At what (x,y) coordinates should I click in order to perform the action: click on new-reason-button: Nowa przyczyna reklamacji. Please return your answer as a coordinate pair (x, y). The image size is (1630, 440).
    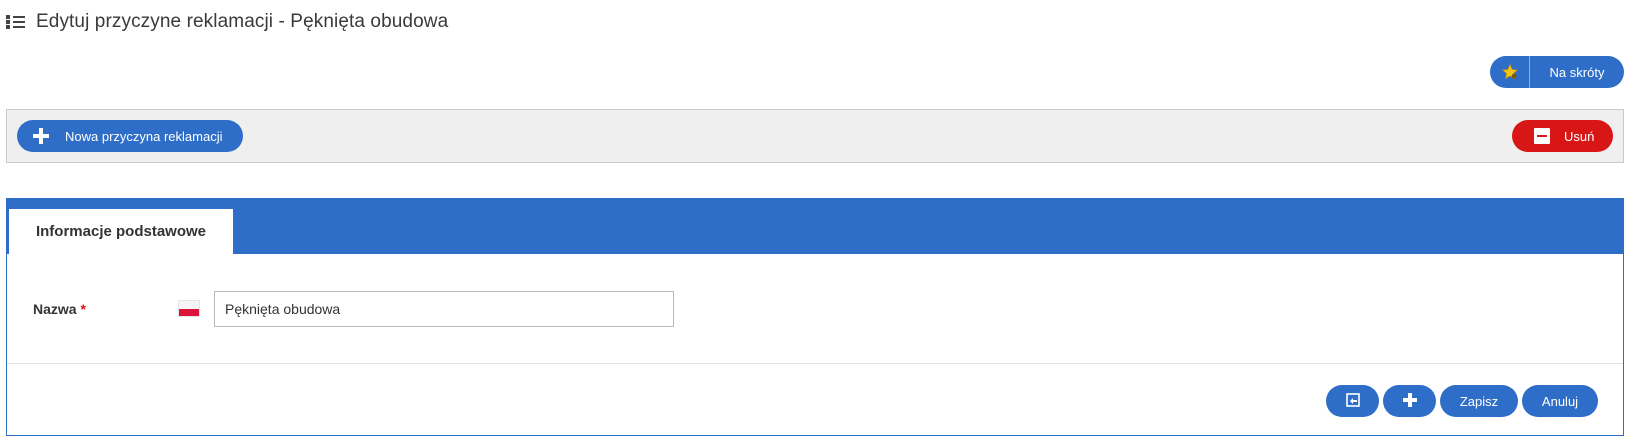
    Looking at the image, I should click on (130, 136).